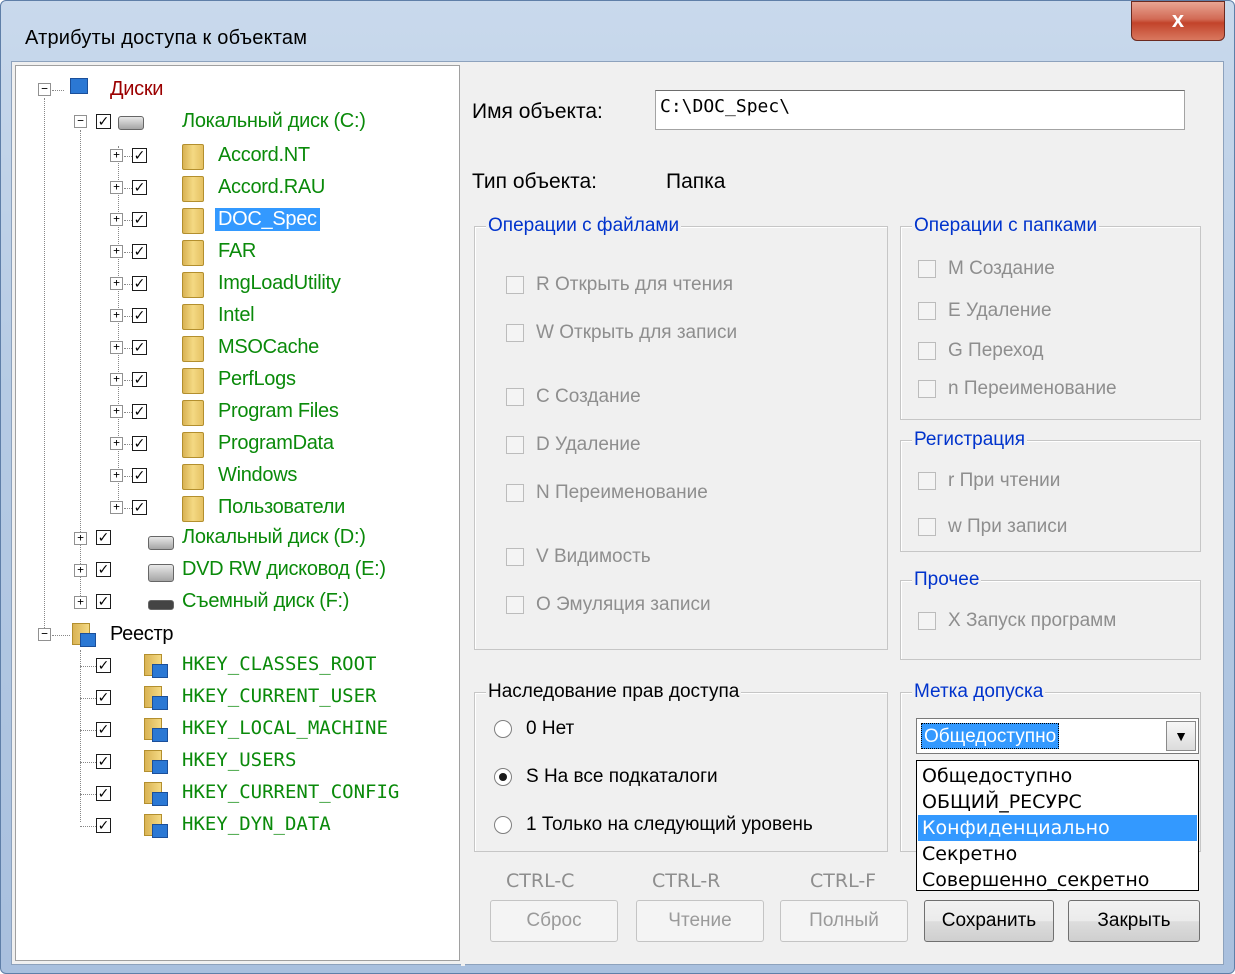 This screenshot has height=974, width=1235. What do you see at coordinates (986, 269) in the screenshot?
I see `checkbox-folder-ops: M Создание` at bounding box center [986, 269].